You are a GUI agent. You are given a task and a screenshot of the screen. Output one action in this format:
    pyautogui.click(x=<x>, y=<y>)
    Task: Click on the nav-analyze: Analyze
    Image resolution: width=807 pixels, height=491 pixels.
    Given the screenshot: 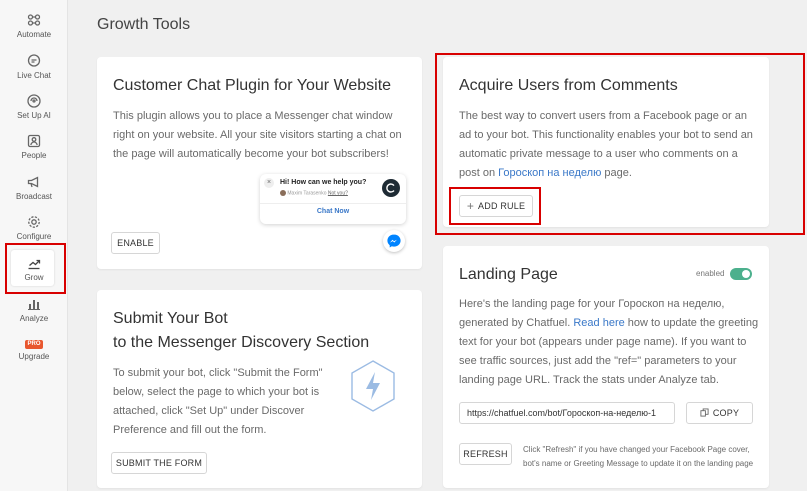 What is the action you would take?
    pyautogui.click(x=34, y=315)
    